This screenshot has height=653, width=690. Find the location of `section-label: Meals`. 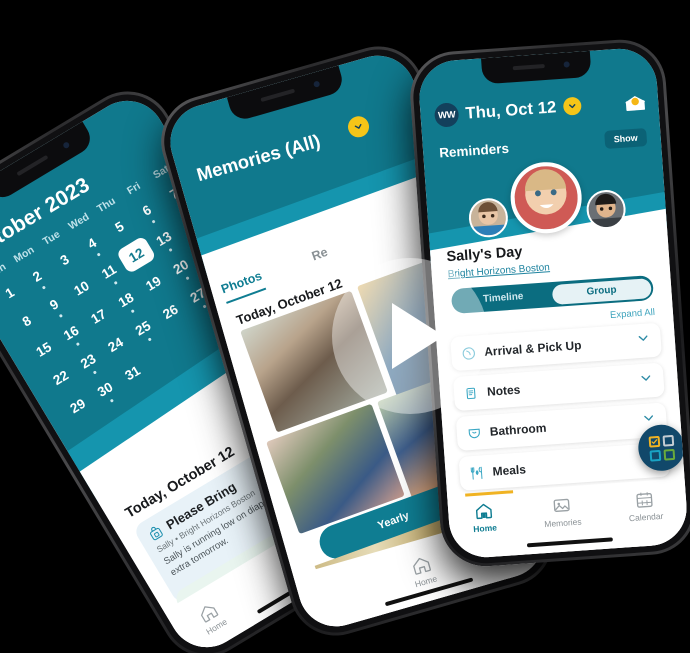

section-label: Meals is located at coordinates (509, 470).